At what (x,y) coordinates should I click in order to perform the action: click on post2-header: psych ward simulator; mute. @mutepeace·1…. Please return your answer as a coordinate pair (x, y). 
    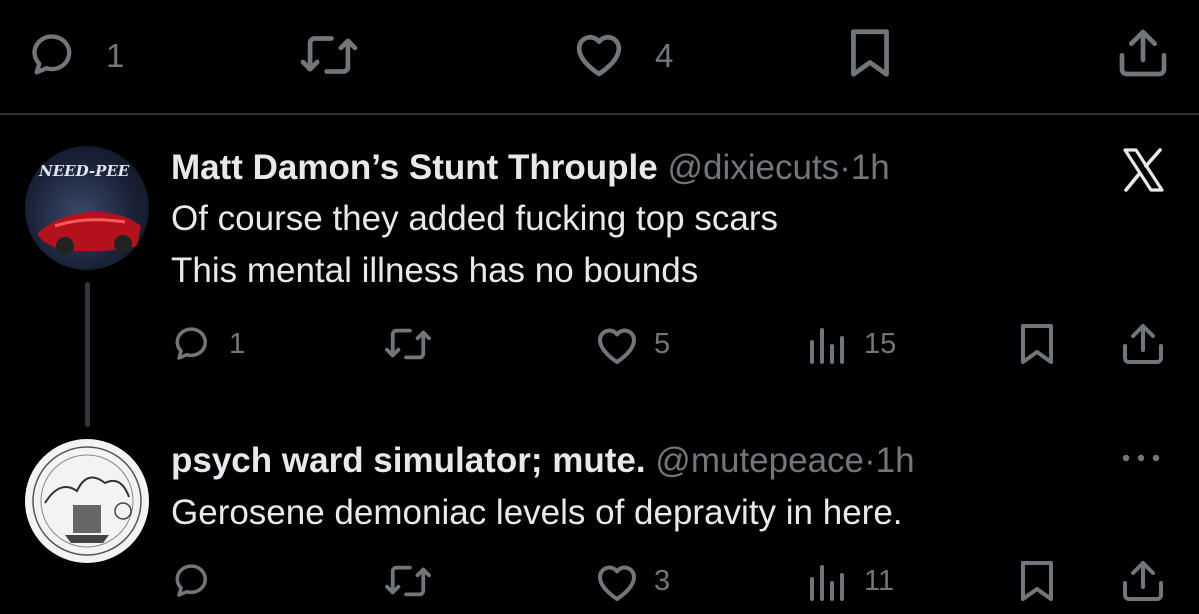
    Looking at the image, I should click on (543, 460).